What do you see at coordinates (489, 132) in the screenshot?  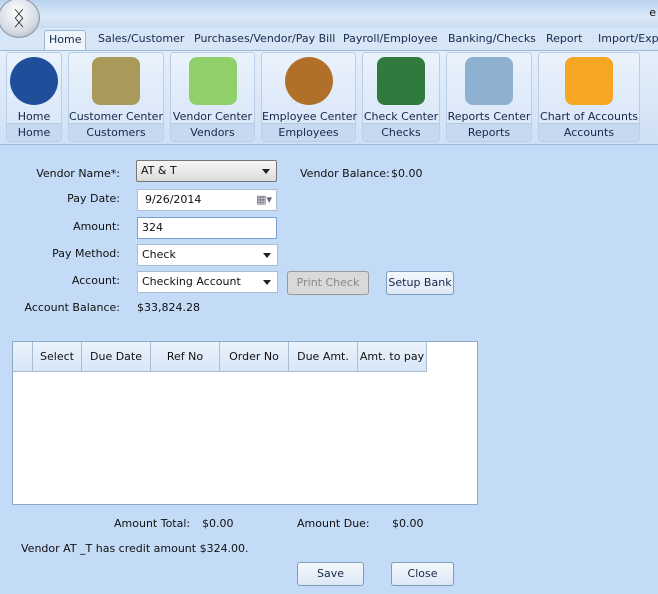 I see `ribbon-group-label: Reports` at bounding box center [489, 132].